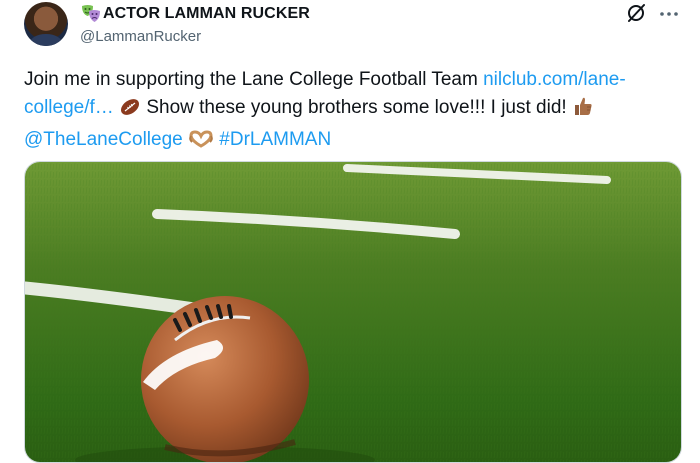 The height and width of the screenshot is (463, 700). What do you see at coordinates (583, 110) in the screenshot?
I see `thumbs-up-emoji` at bounding box center [583, 110].